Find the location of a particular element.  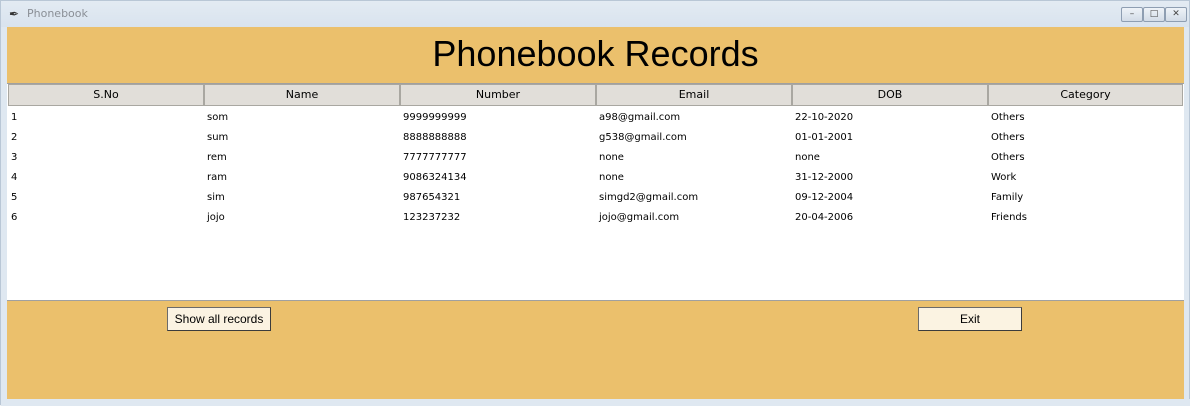

cell-dob: 09-12-2004 is located at coordinates (824, 197).